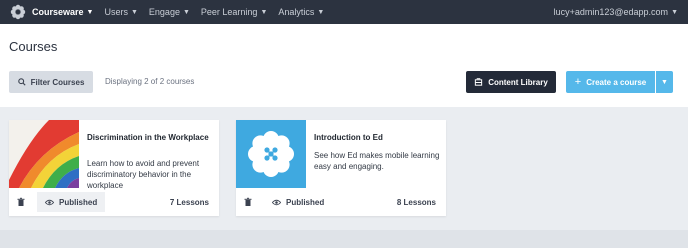  Describe the element at coordinates (341, 202) in the screenshot. I see `course-card-footer: Published 8 Lessons` at that location.